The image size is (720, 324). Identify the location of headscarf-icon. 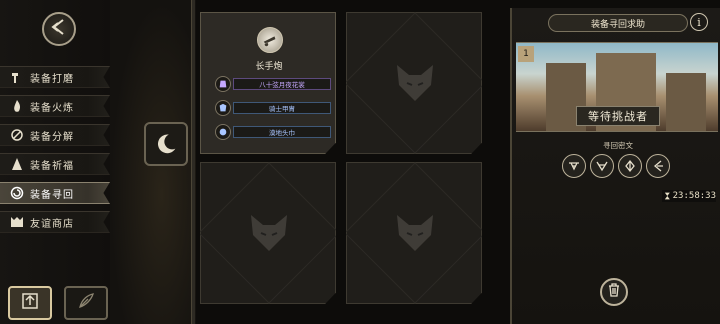
(223, 132).